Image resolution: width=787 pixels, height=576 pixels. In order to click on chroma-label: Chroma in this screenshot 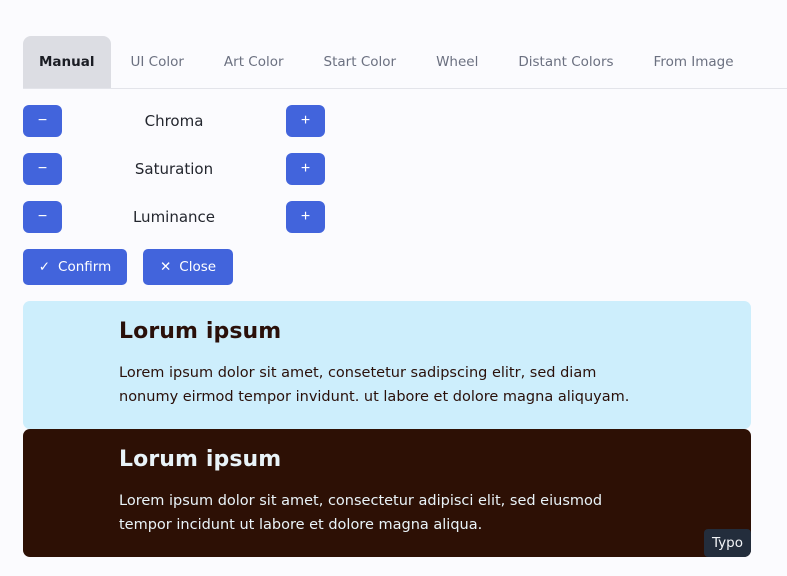, I will do `click(174, 121)`.